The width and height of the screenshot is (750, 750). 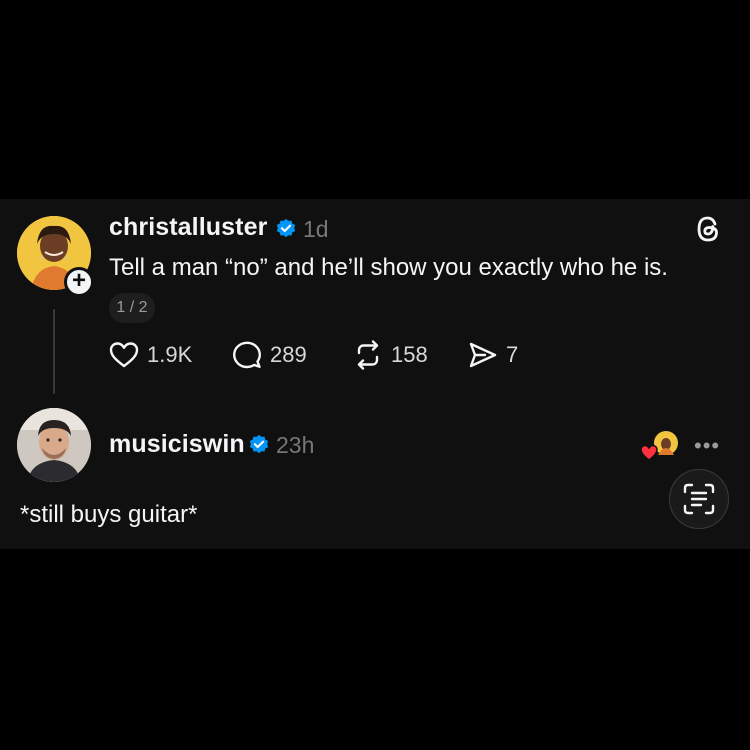 What do you see at coordinates (124, 355) in the screenshot?
I see `heart-icon` at bounding box center [124, 355].